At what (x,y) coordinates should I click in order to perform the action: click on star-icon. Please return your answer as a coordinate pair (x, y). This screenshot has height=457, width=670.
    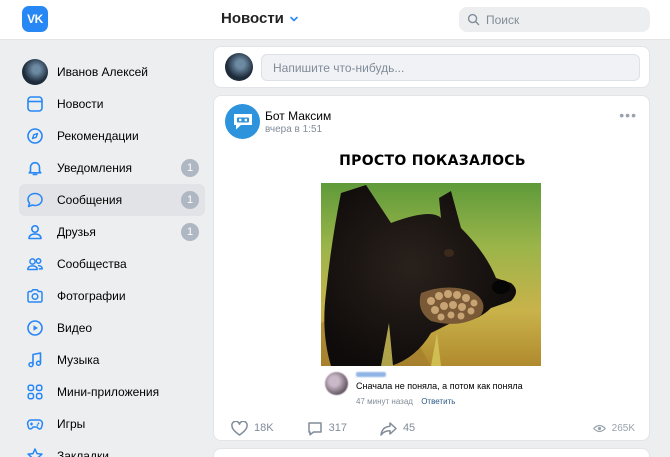
    Looking at the image, I should click on (35, 451).